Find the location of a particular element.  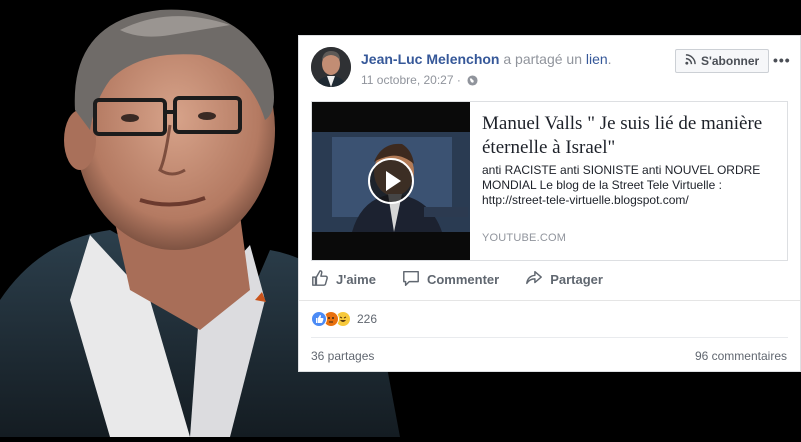

comment-label: Commenter is located at coordinates (463, 279).